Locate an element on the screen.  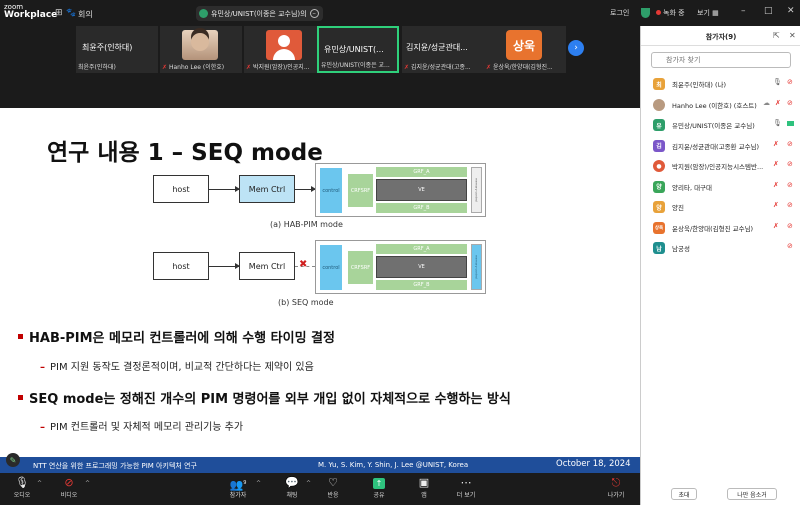
participant-row: 양 양진 ✗ ⊘ is located at coordinates (720, 207).